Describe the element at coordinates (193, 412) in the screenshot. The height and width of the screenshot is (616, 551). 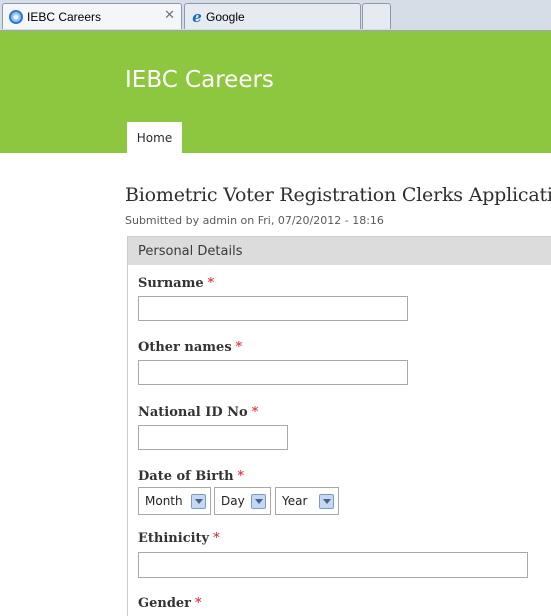
I see `national-id-label-text: National ID No` at that location.